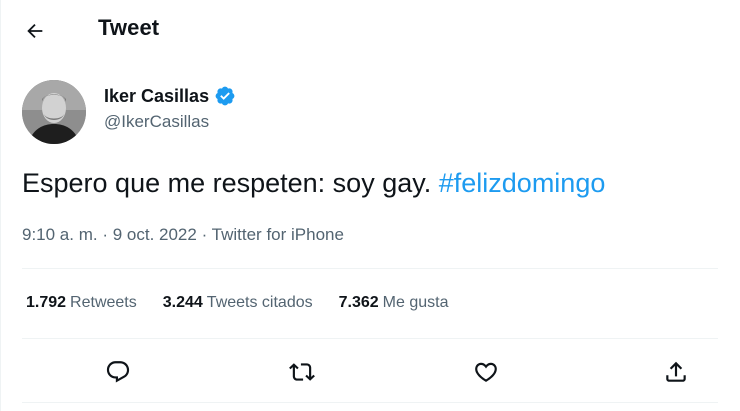  What do you see at coordinates (358, 302) in the screenshot?
I see `likes-count: 7.362` at bounding box center [358, 302].